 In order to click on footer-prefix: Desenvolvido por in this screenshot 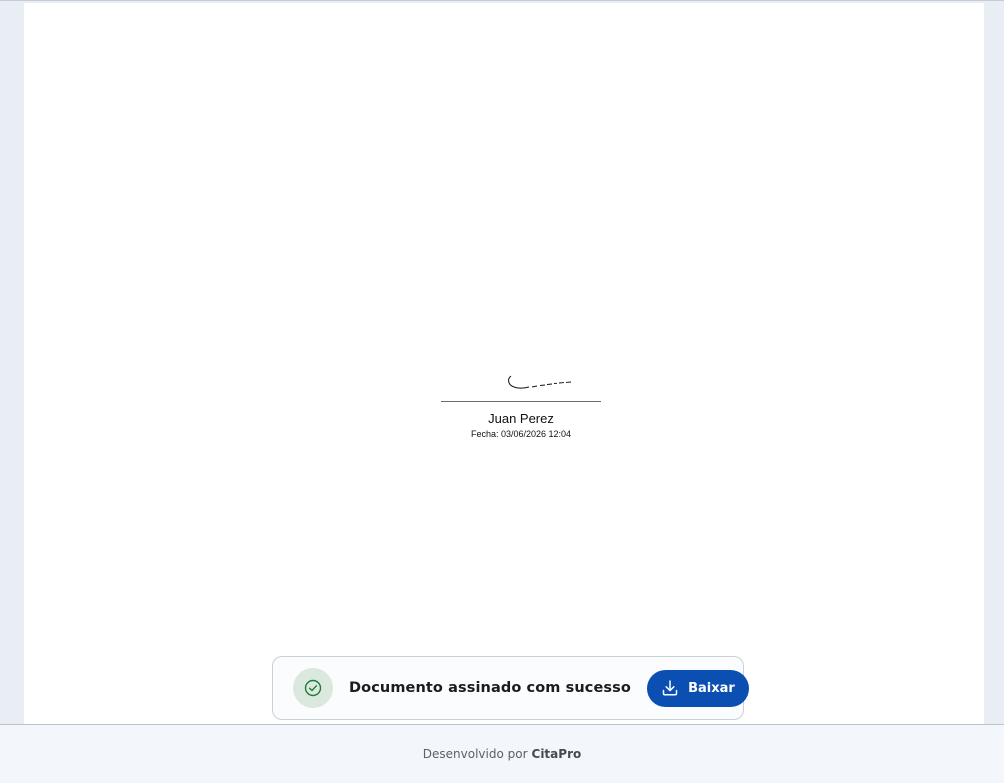, I will do `click(475, 754)`.